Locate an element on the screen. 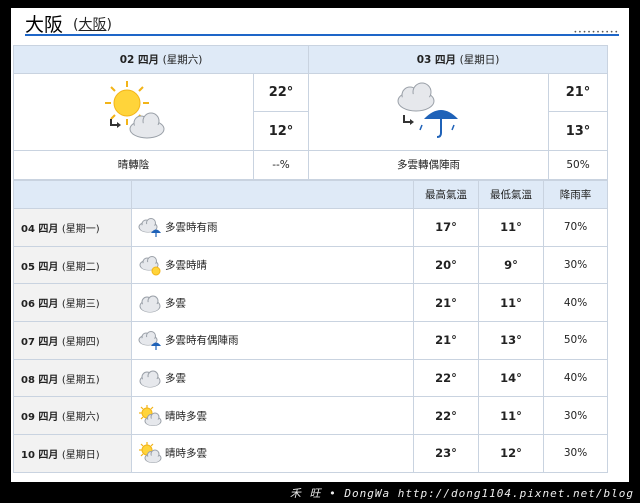  cloud-sun-icon is located at coordinates (150, 265).